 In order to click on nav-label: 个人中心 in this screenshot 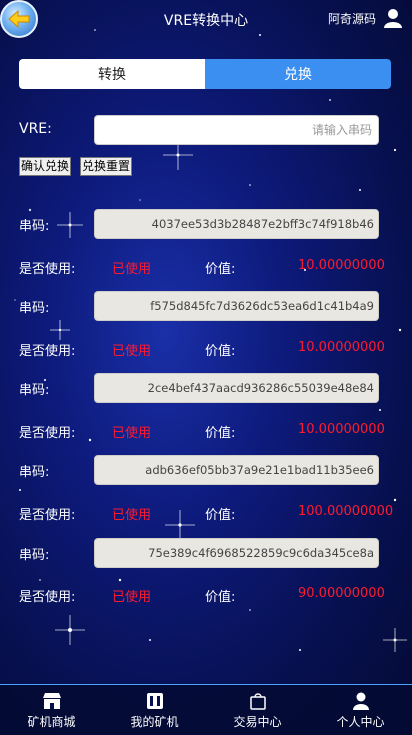, I will do `click(360, 722)`.